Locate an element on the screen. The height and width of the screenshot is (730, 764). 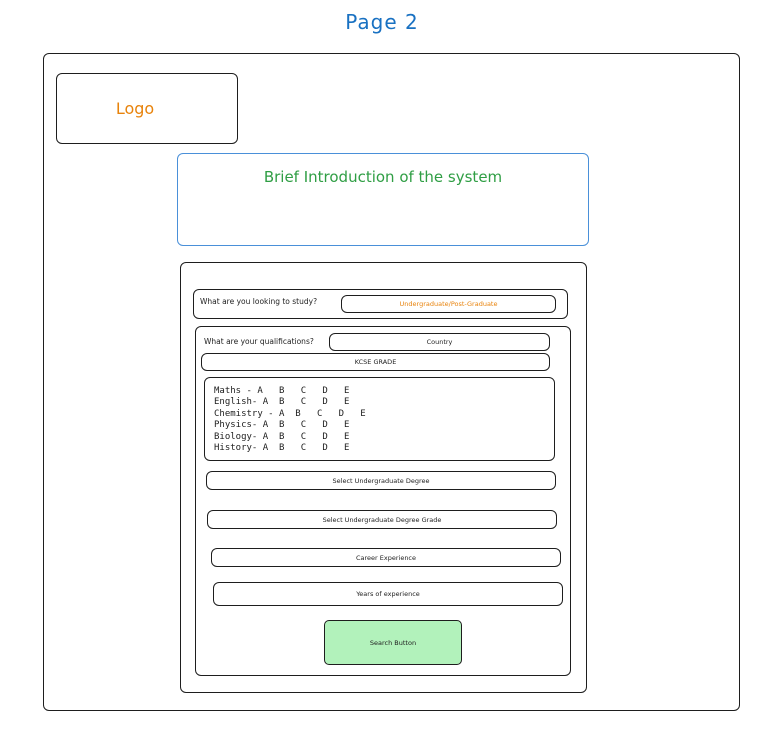
search-button-label: Search Button is located at coordinates (393, 642).